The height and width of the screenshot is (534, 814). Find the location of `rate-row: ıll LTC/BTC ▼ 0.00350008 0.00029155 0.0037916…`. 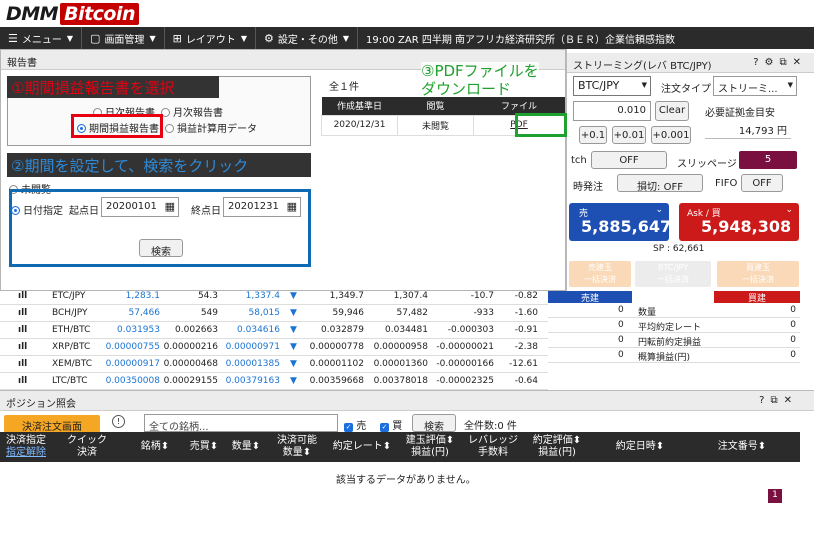

rate-row: ıll LTC/BTC ▼ 0.00350008 0.00029155 0.0037916… is located at coordinates (274, 381).